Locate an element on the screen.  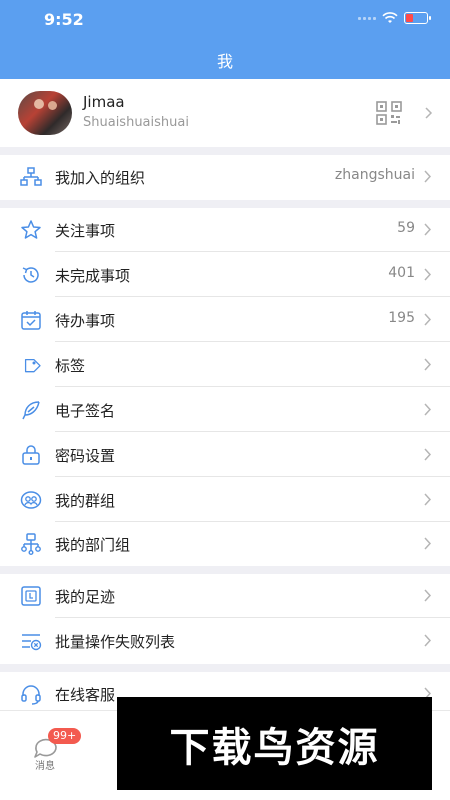
org-chart-icon is located at coordinates (31, 176).